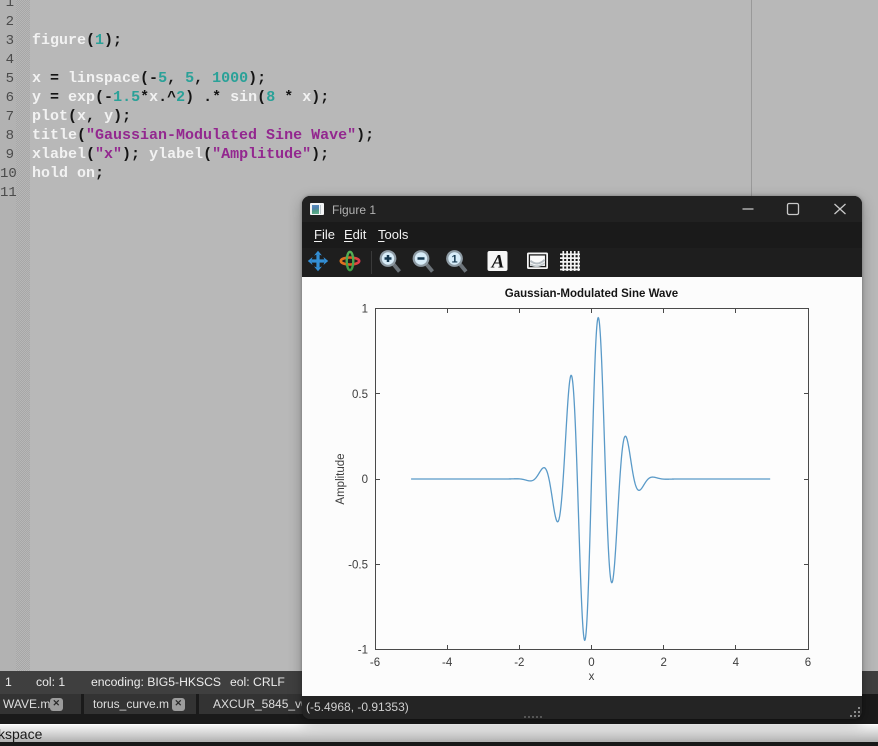  Describe the element at coordinates (375, 663) in the screenshot. I see `svg-text: -6` at that location.